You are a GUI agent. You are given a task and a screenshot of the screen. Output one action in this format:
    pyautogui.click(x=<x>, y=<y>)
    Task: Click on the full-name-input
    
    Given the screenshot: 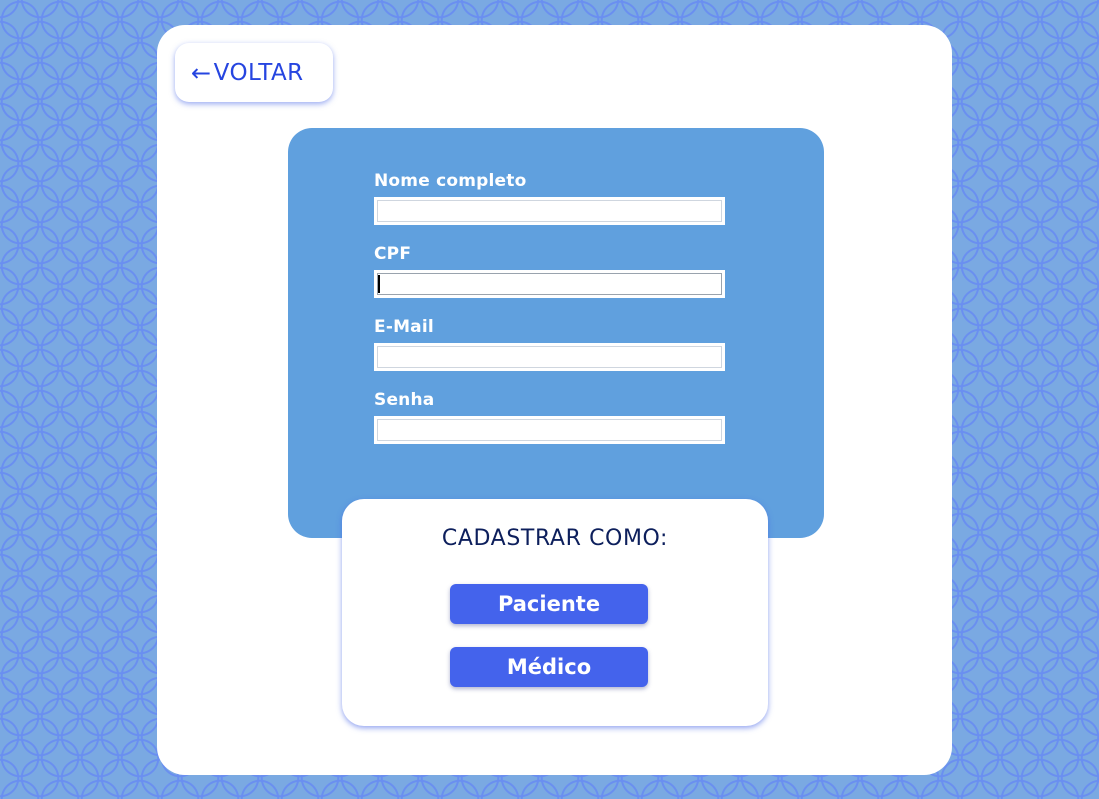 What is the action you would take?
    pyautogui.click(x=549, y=211)
    